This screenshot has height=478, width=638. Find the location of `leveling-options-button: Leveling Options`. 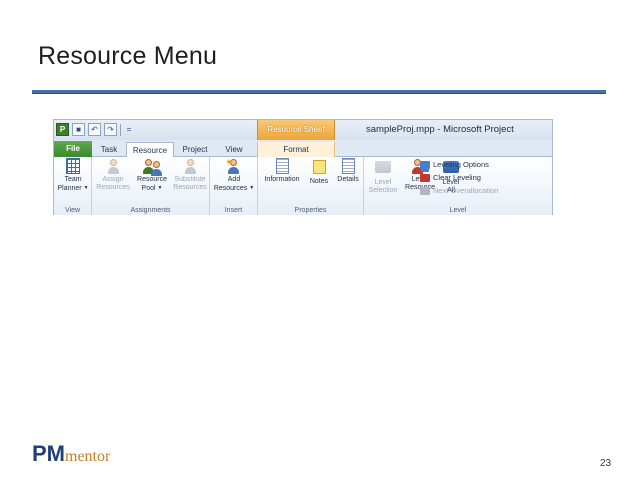

leveling-options-button: Leveling Options is located at coordinates (454, 164).